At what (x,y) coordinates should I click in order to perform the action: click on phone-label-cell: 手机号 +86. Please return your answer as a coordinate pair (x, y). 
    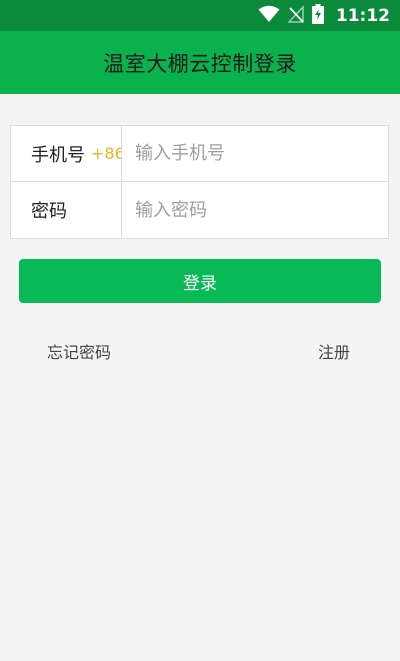
    Looking at the image, I should click on (66, 153).